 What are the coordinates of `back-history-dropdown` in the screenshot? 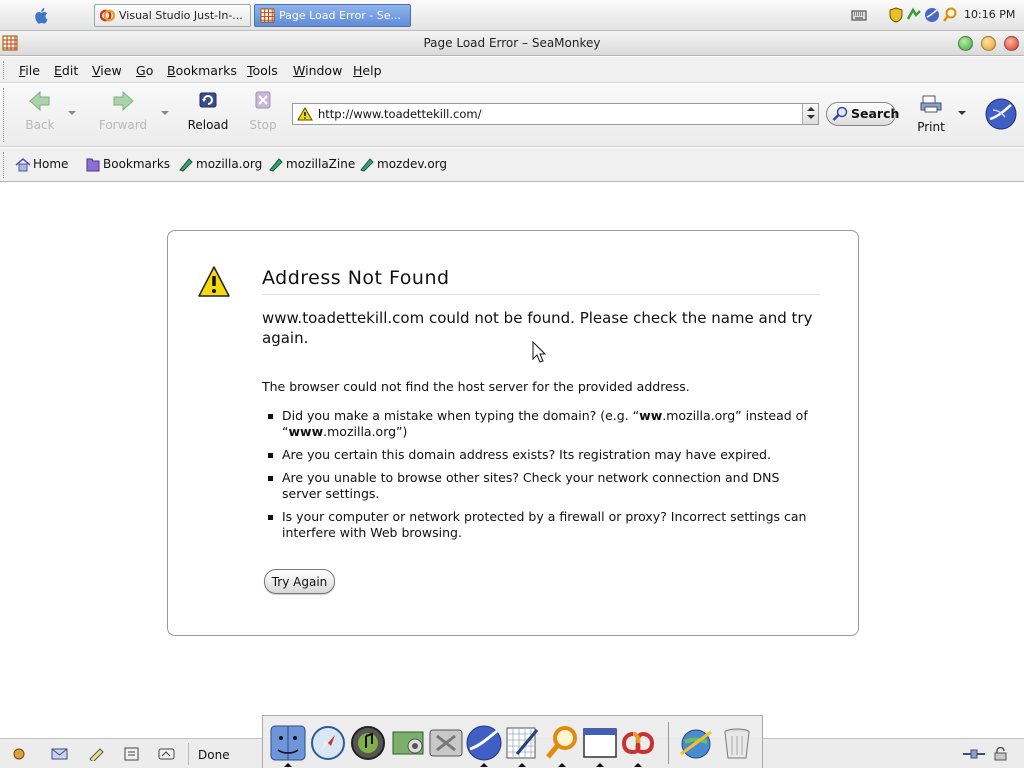 It's located at (72, 113).